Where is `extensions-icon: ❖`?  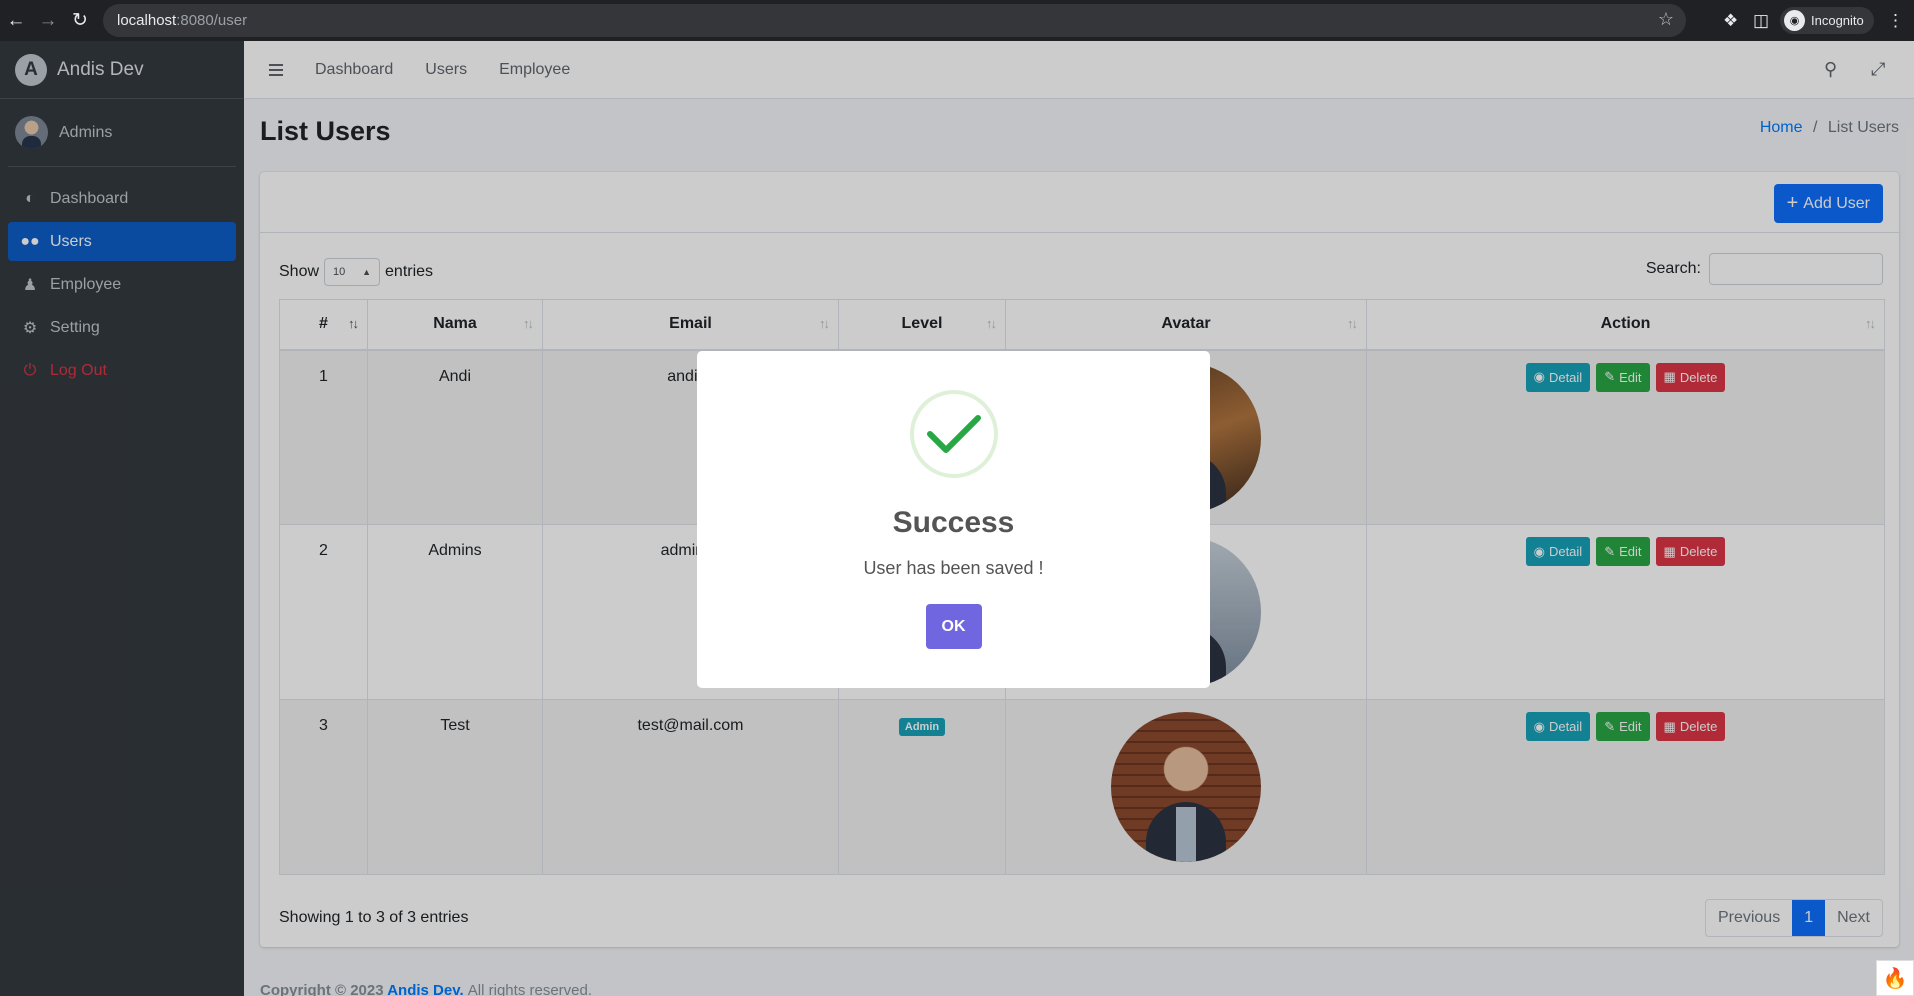 extensions-icon: ❖ is located at coordinates (1730, 20).